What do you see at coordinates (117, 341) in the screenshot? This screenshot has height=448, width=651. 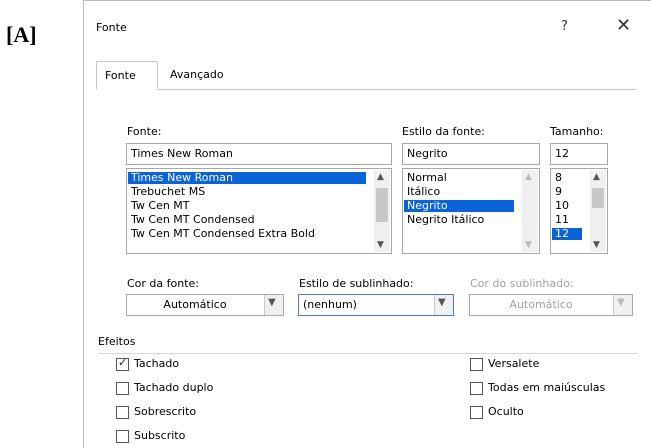 I see `effects-label: Efeitos` at bounding box center [117, 341].